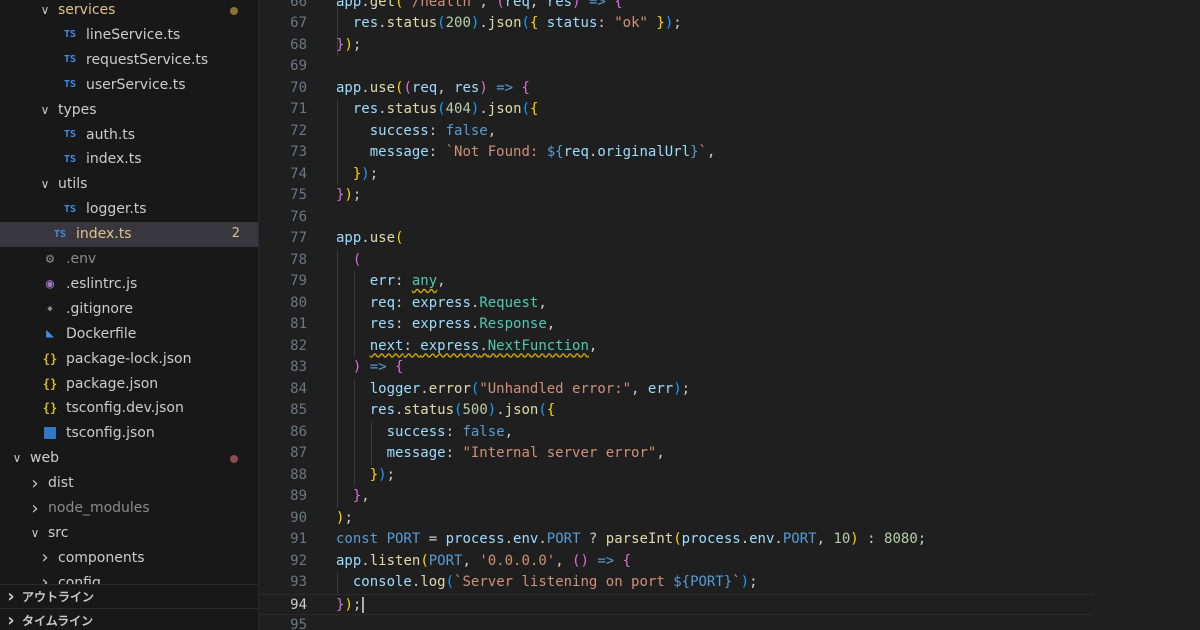 Image resolution: width=1200 pixels, height=630 pixels. What do you see at coordinates (395, 560) in the screenshot?
I see `code-token: listen` at bounding box center [395, 560].